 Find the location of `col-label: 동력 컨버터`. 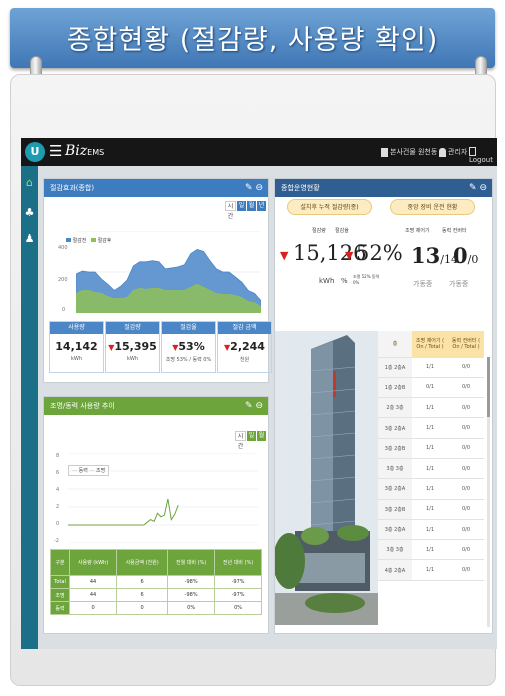

col-label: 동력 컨버터 is located at coordinates (454, 231).